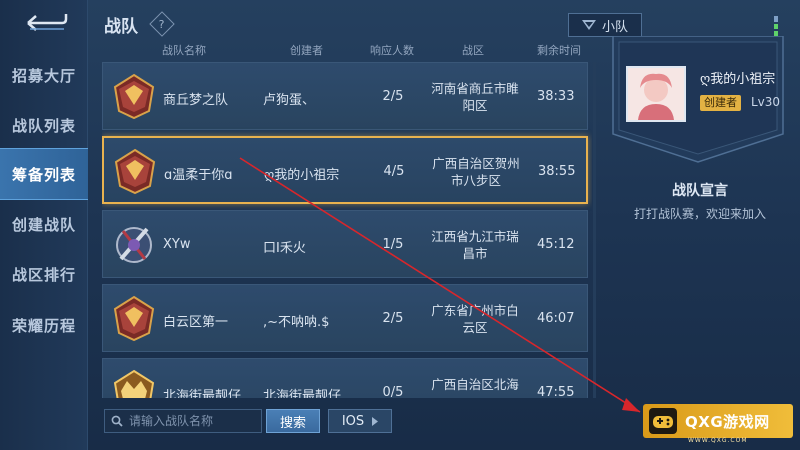 This screenshot has width=800, height=450. I want to click on sidebar-item-label: 战区排行, so click(43, 274).